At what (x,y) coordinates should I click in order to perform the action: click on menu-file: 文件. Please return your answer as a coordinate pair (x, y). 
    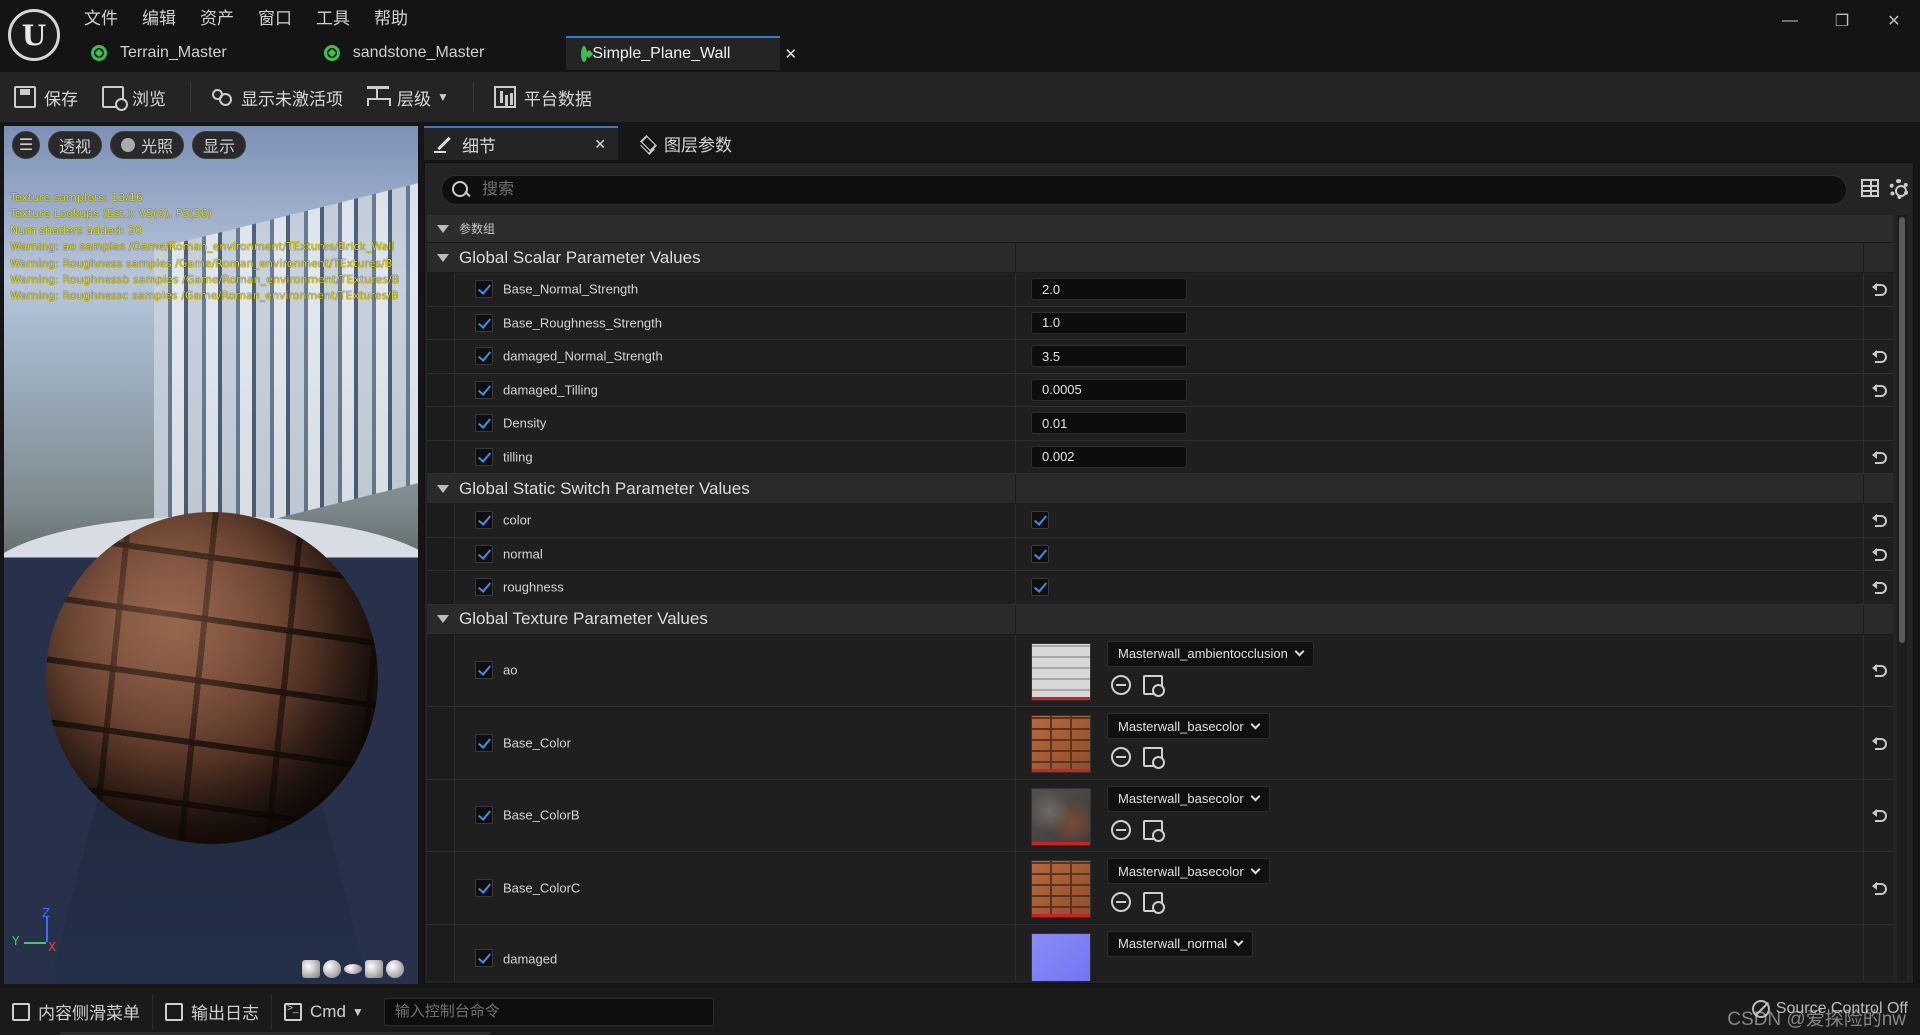
    Looking at the image, I should click on (107, 16).